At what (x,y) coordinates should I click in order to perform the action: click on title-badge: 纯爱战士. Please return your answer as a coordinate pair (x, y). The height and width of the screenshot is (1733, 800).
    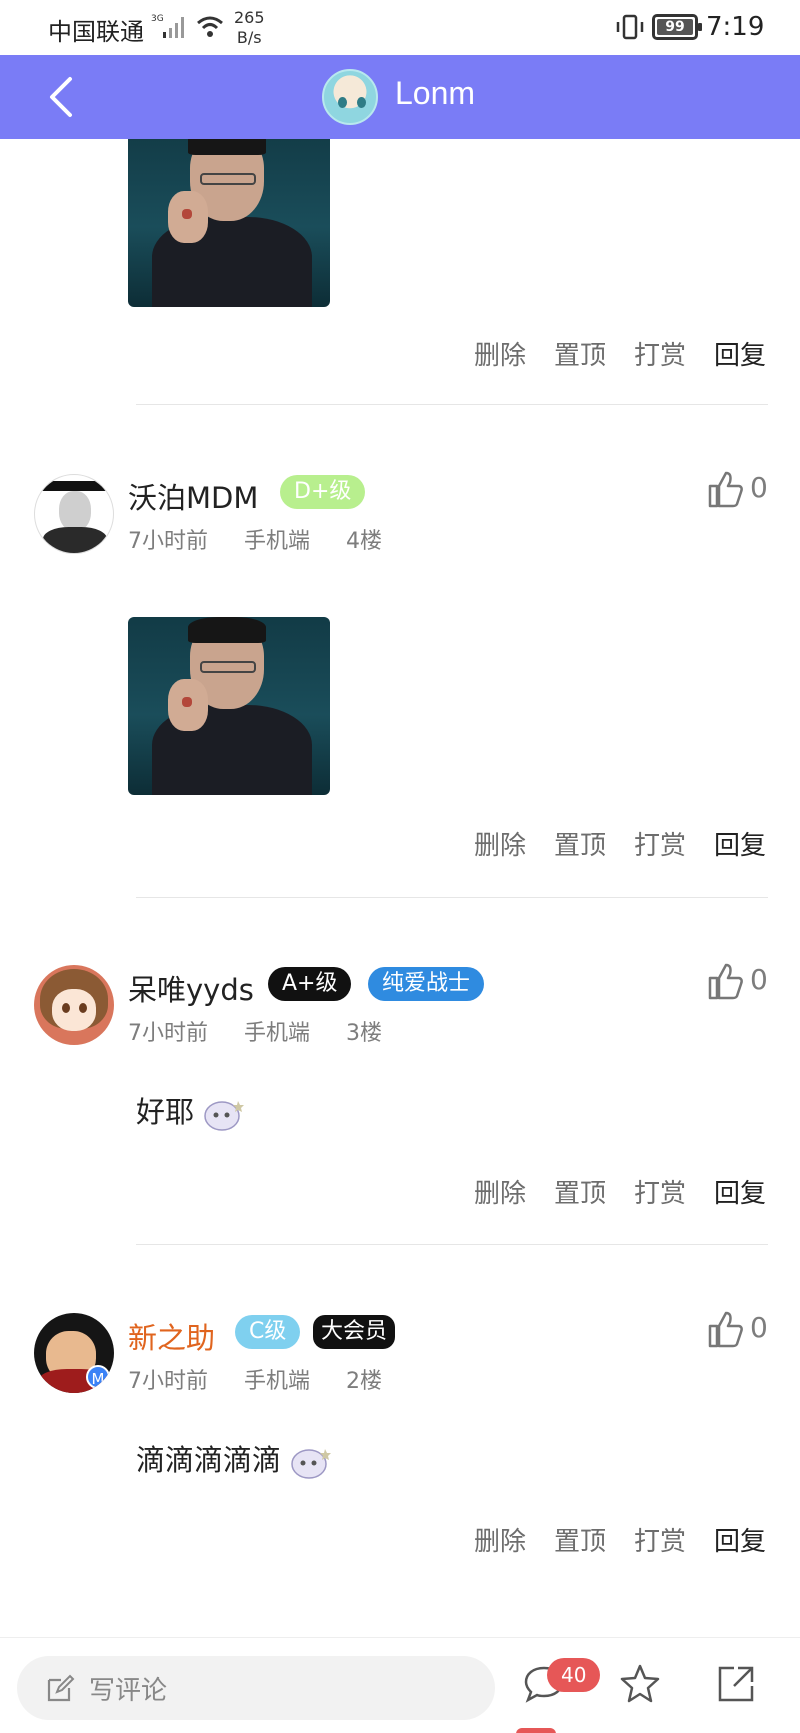
    Looking at the image, I should click on (426, 984).